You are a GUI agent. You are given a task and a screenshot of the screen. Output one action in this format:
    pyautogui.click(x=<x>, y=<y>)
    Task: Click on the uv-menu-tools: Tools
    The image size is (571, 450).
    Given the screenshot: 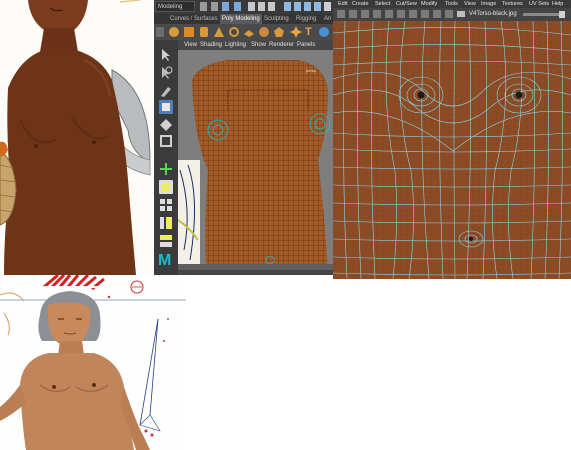 What is the action you would take?
    pyautogui.click(x=451, y=4)
    